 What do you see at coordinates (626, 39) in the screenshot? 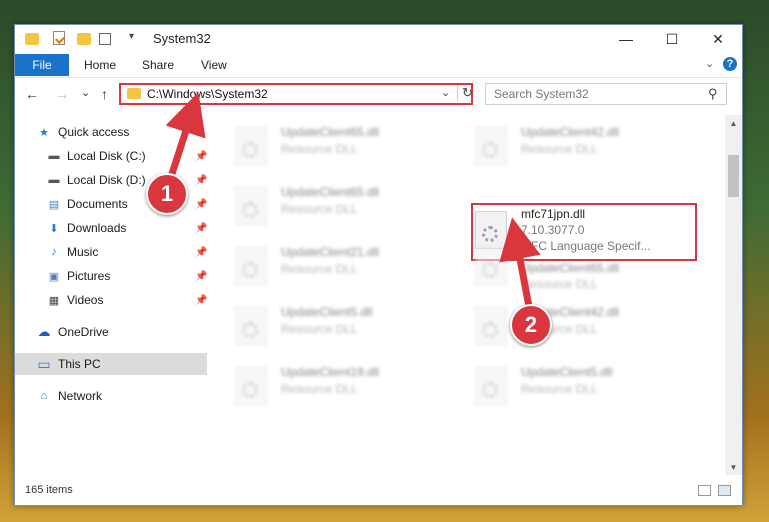
I see `minimize-button: —` at bounding box center [626, 39].